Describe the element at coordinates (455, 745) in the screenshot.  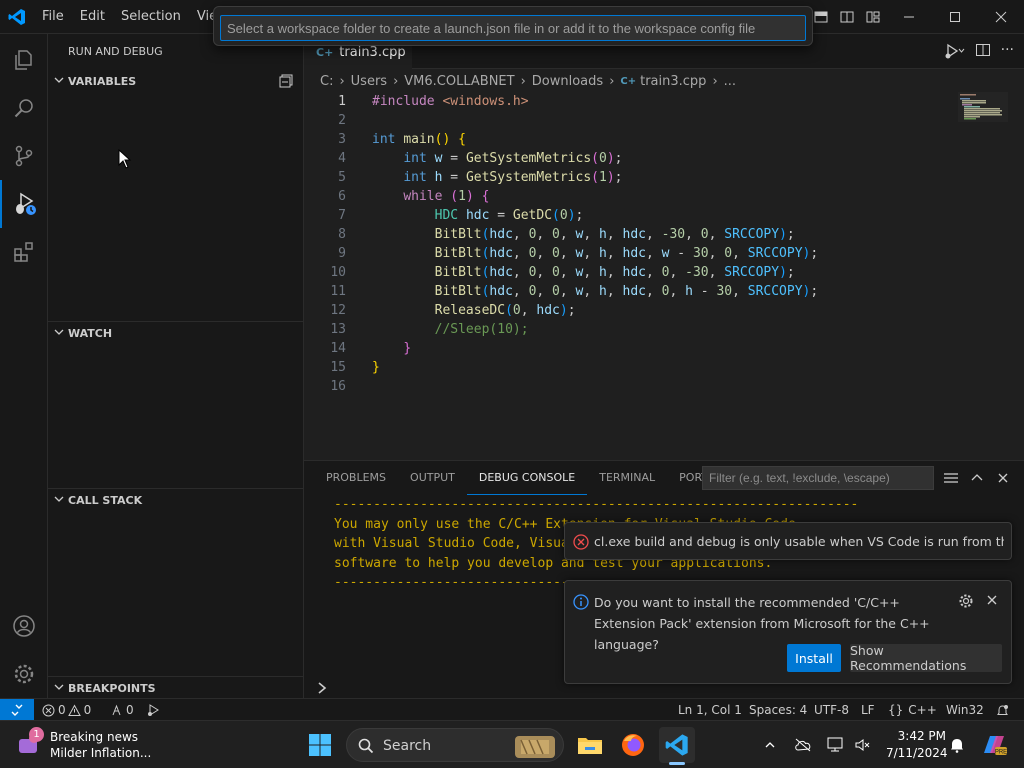
I see `taskbar-search: Search` at that location.